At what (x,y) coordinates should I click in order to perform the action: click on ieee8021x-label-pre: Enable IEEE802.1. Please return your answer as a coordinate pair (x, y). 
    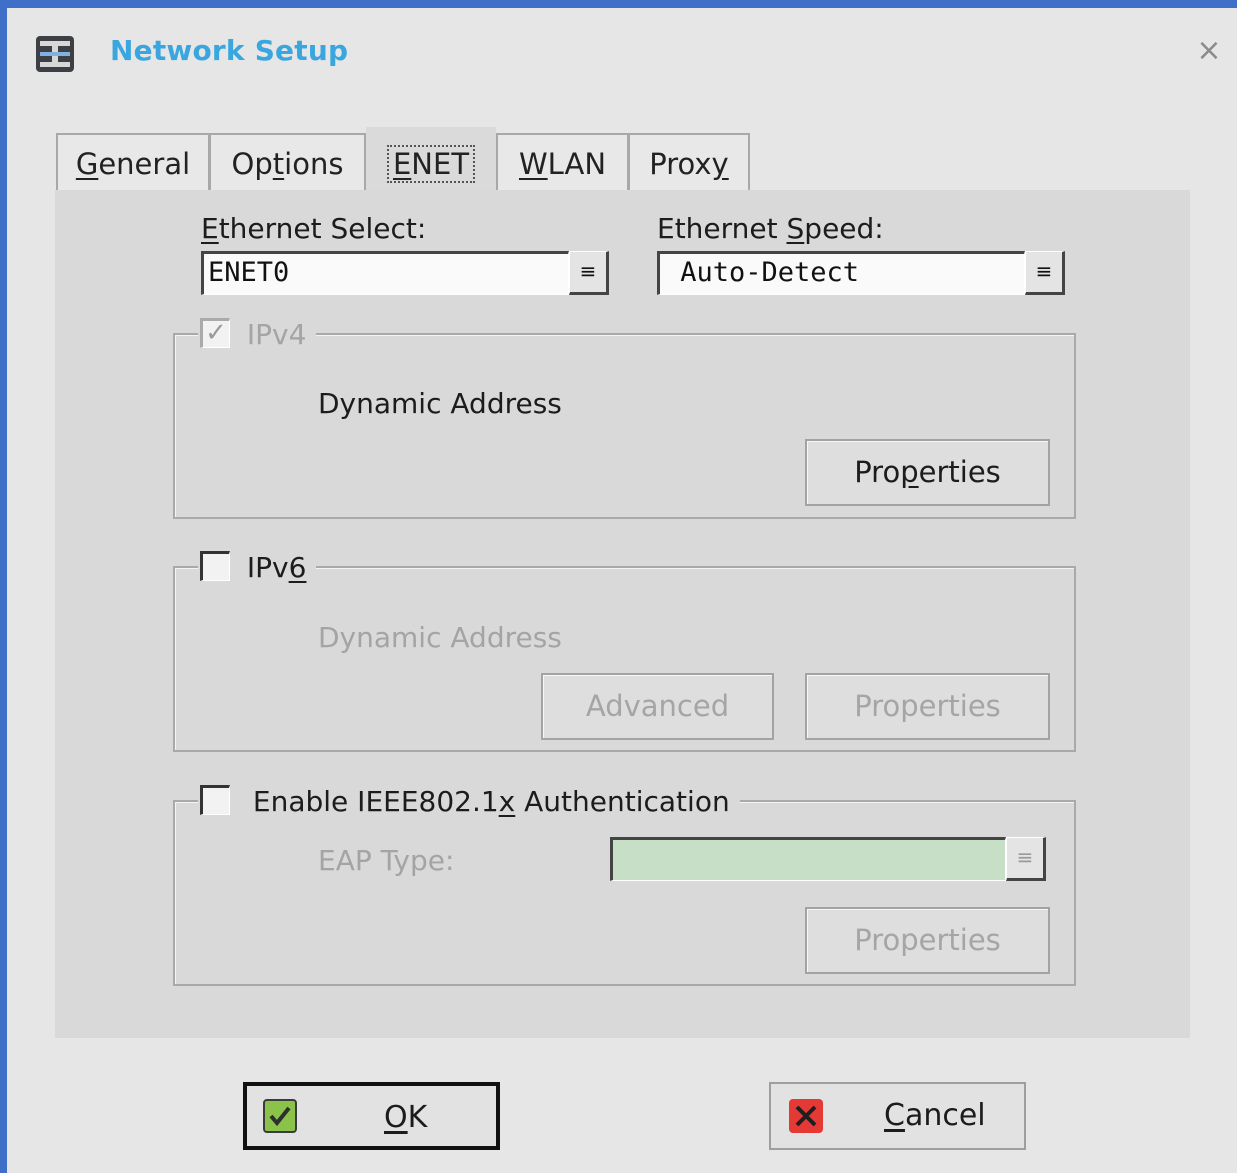
    Looking at the image, I should click on (375, 801).